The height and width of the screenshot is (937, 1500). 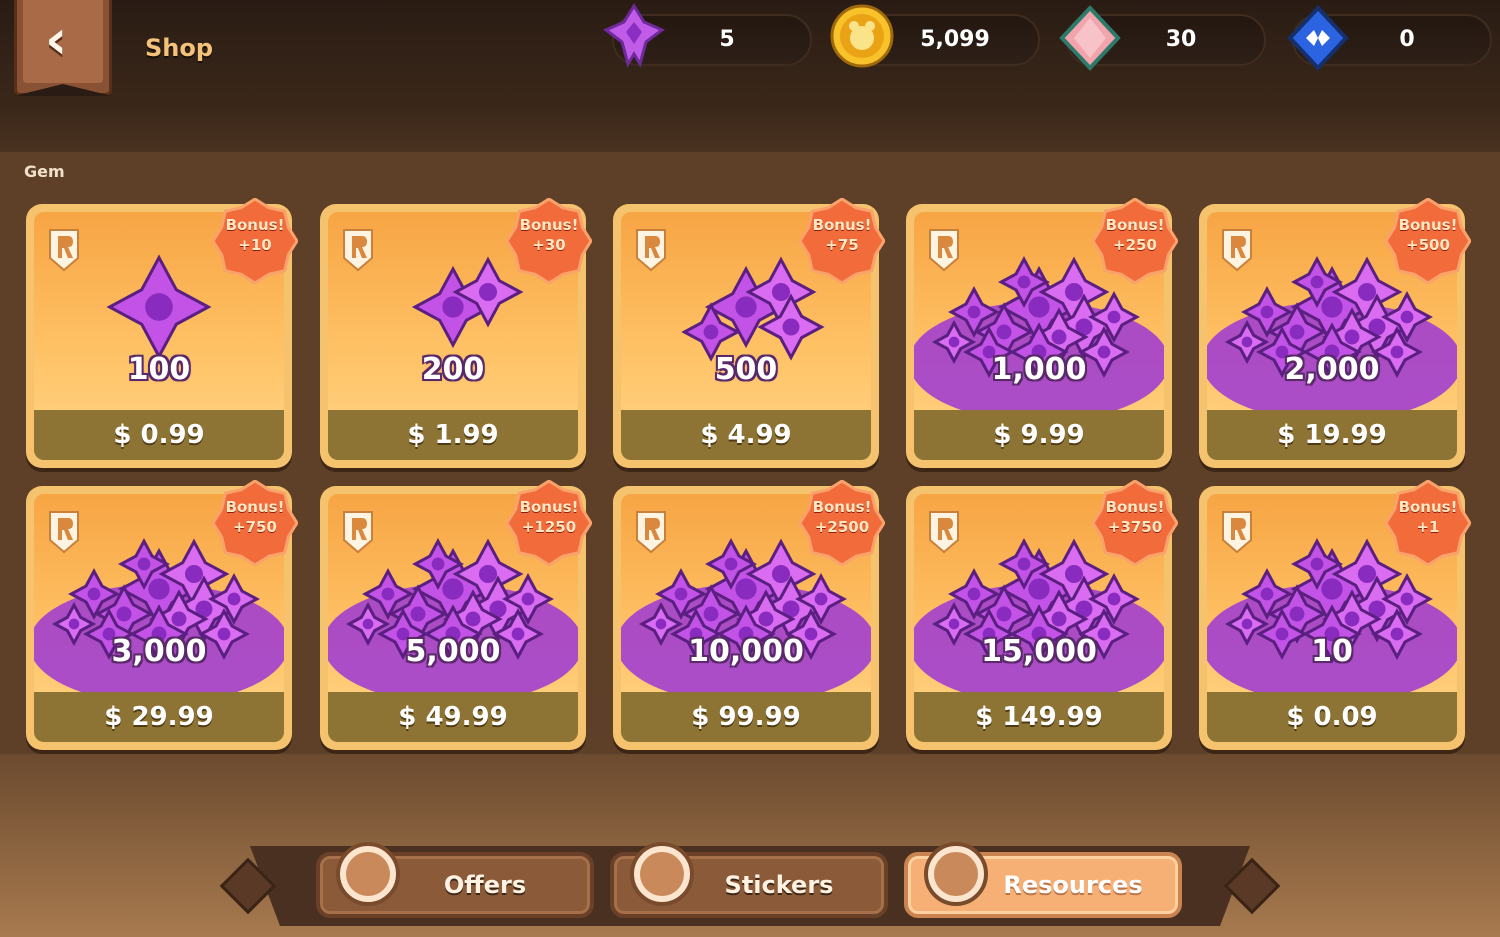 What do you see at coordinates (255, 527) in the screenshot?
I see `bonus-value: +750` at bounding box center [255, 527].